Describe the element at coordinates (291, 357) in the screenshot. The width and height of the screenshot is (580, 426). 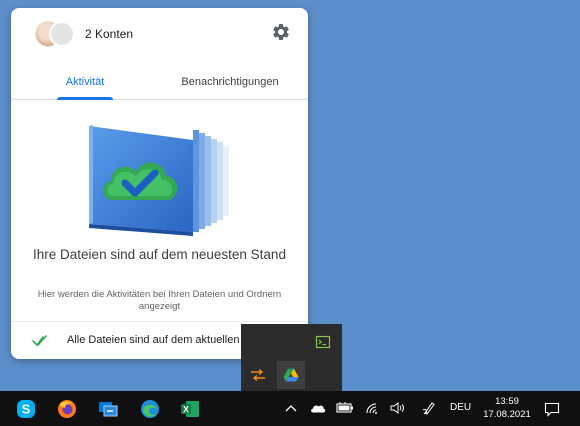
I see `tray-overflow-flyout` at that location.